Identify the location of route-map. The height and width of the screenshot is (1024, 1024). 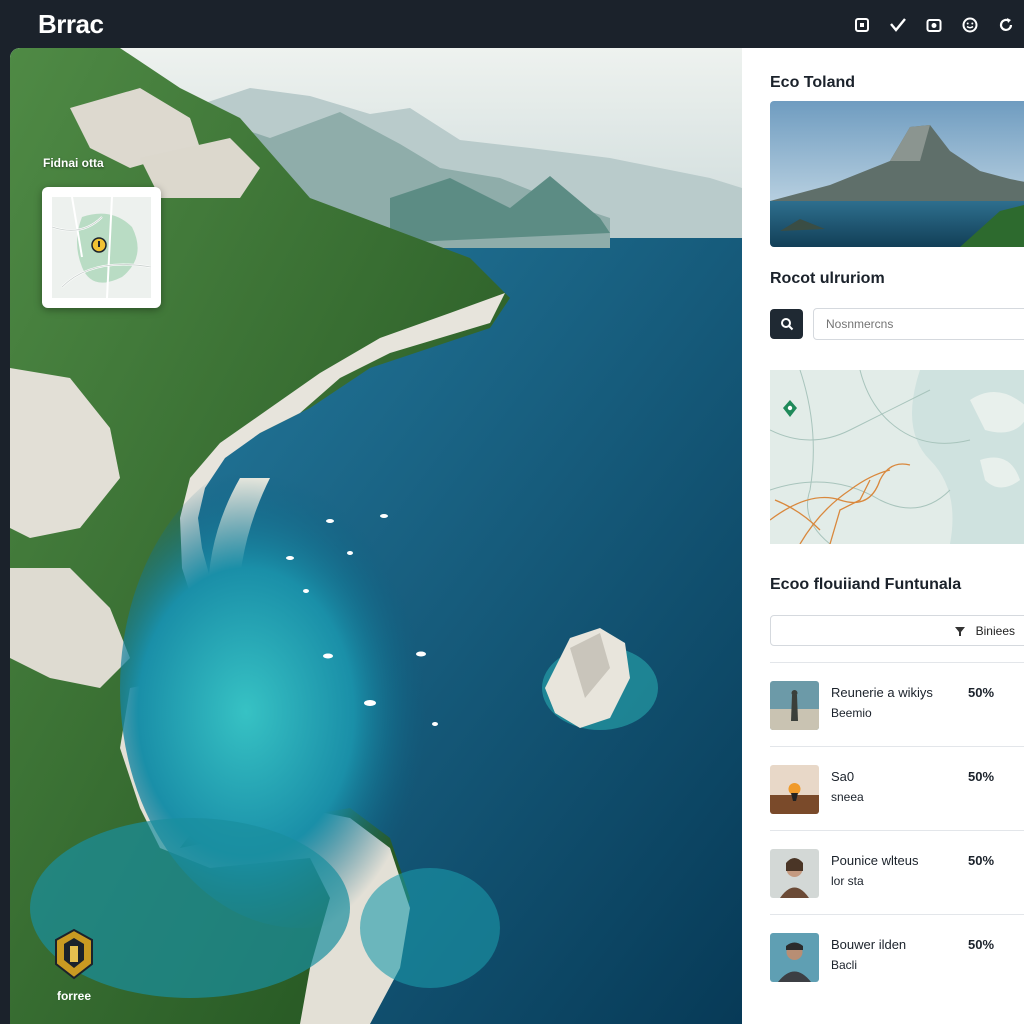
(897, 457).